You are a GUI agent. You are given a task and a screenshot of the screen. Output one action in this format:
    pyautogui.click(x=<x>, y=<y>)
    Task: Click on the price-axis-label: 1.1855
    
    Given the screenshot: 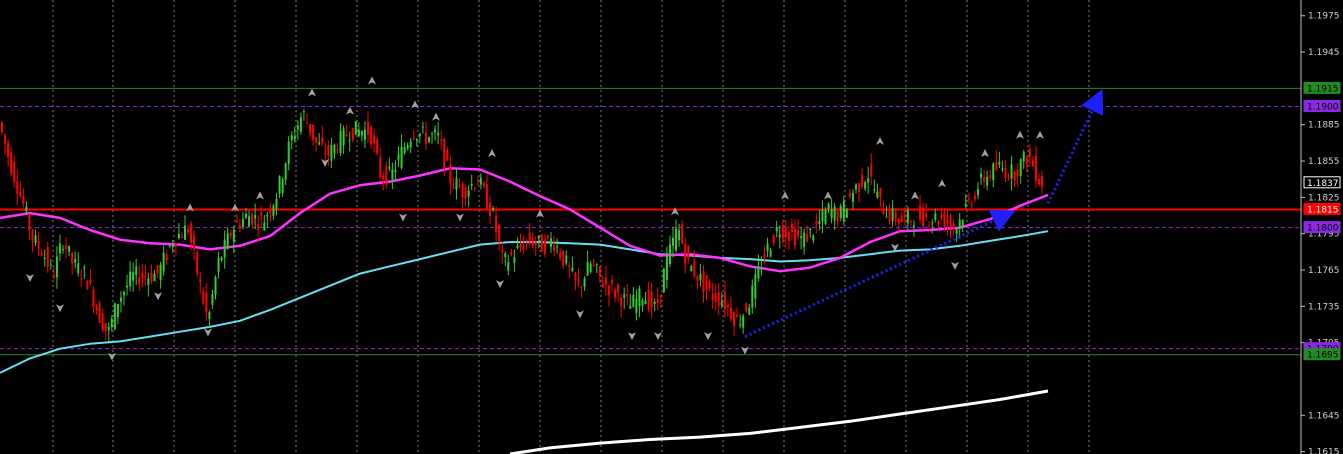 What is the action you would take?
    pyautogui.click(x=1324, y=162)
    